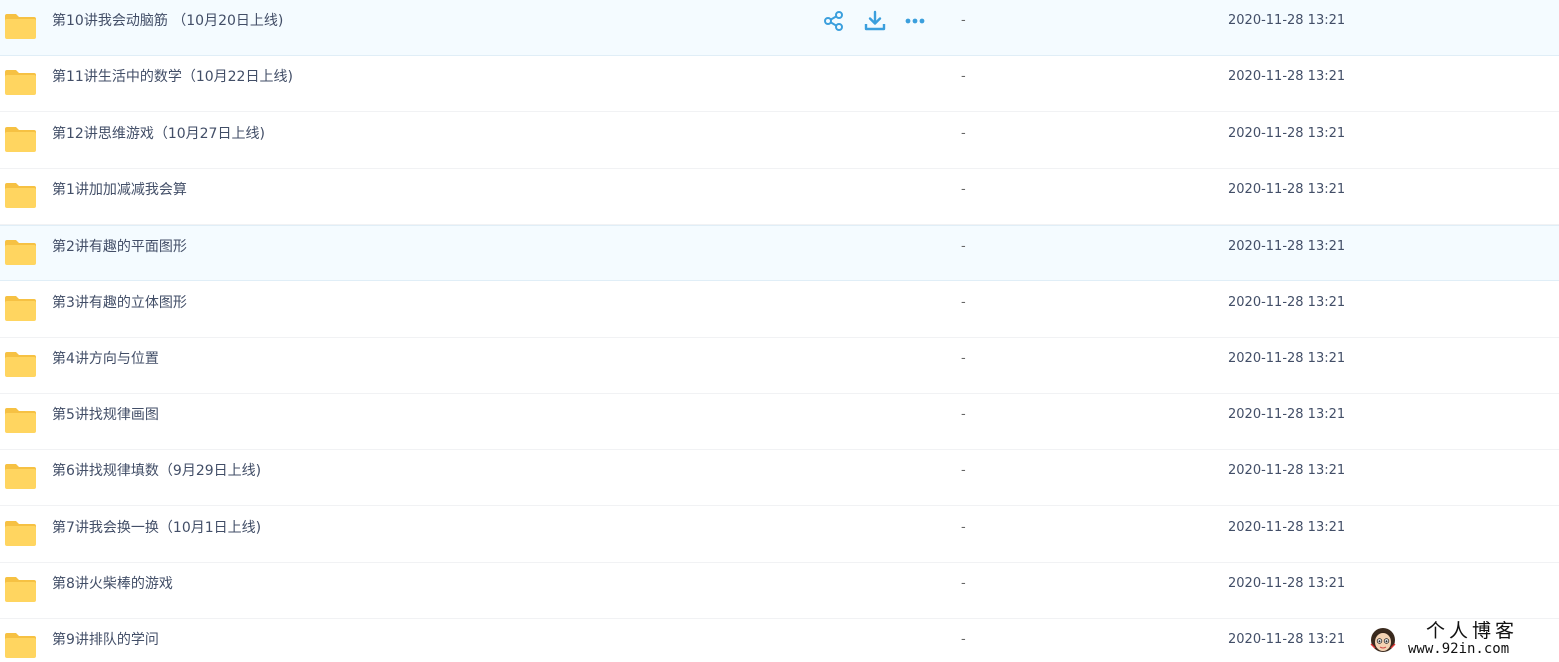 Image resolution: width=1559 pixels, height=662 pixels. Describe the element at coordinates (1472, 631) in the screenshot. I see `watermark-title: 个人博客` at that location.